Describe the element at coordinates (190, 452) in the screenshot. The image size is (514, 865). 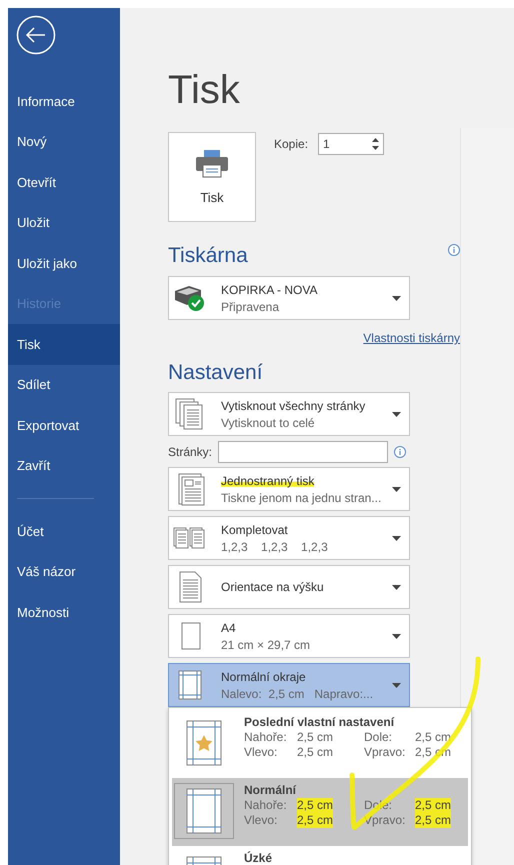
I see `pages-label: Stránky:` at that location.